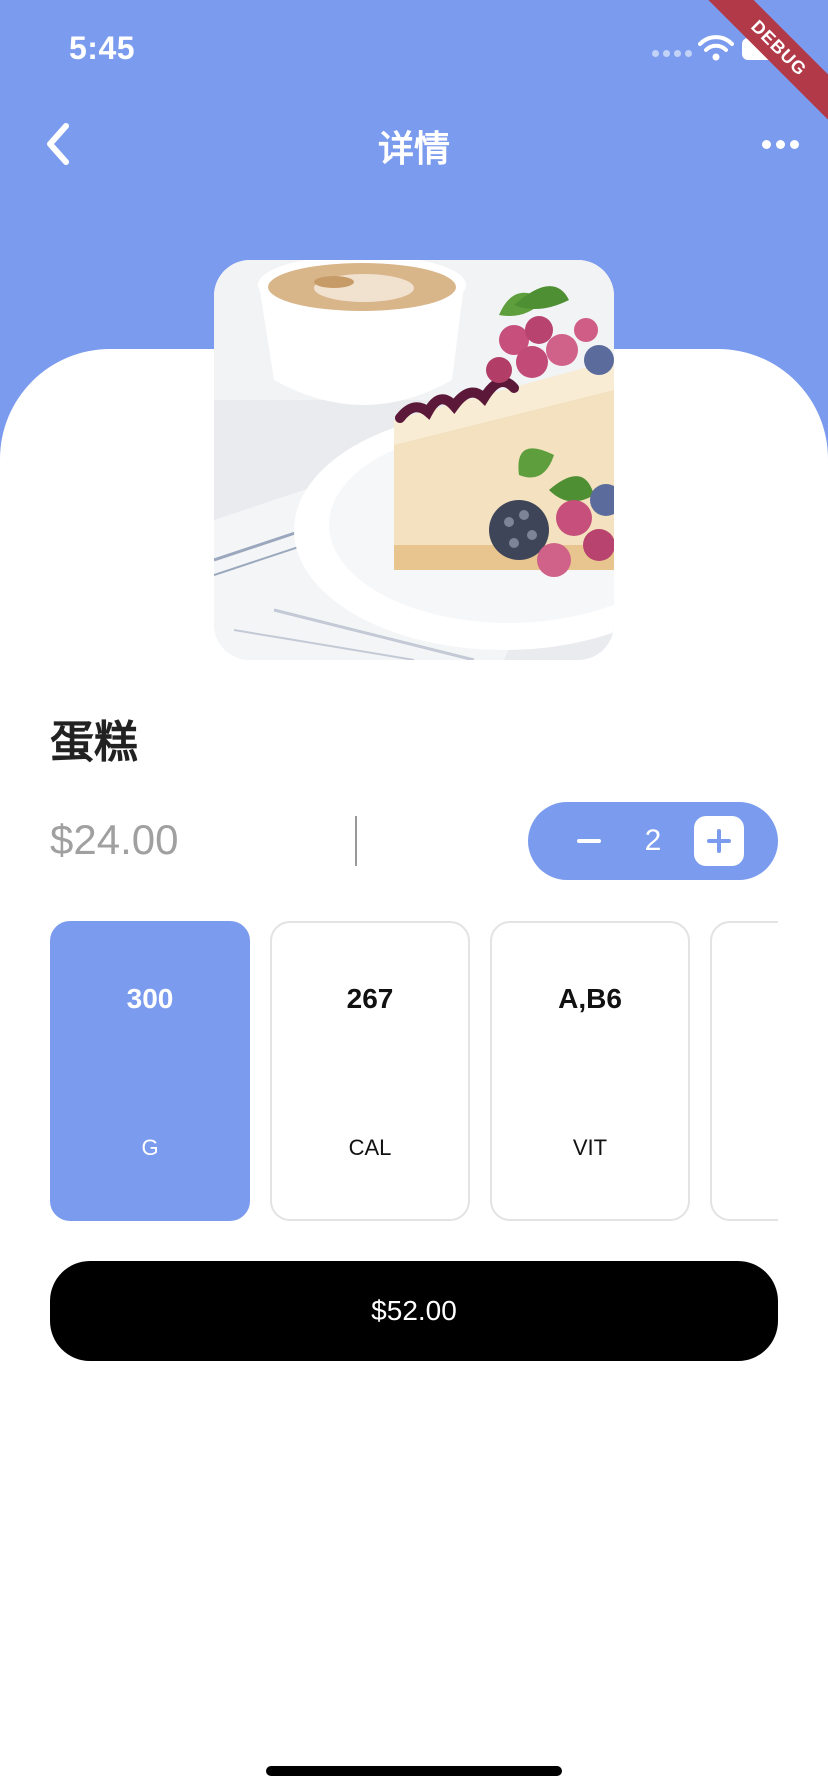  I want to click on increase-quantity-button, so click(719, 841).